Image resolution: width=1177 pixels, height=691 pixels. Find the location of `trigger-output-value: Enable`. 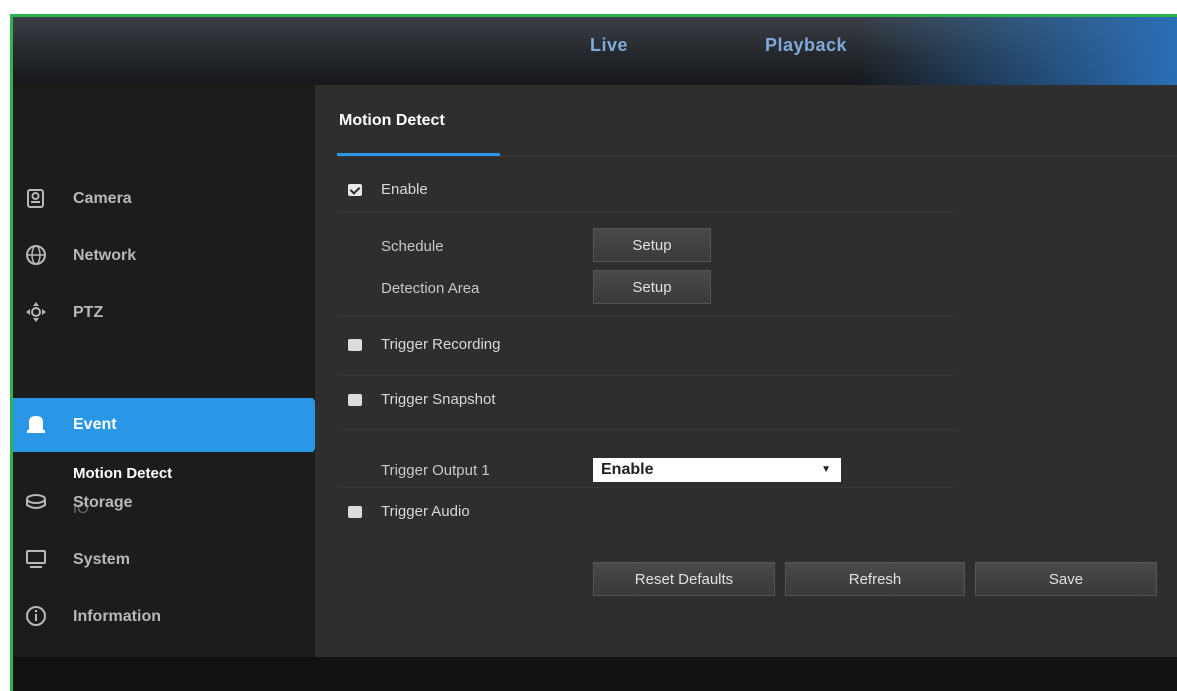

trigger-output-value: Enable is located at coordinates (627, 469).